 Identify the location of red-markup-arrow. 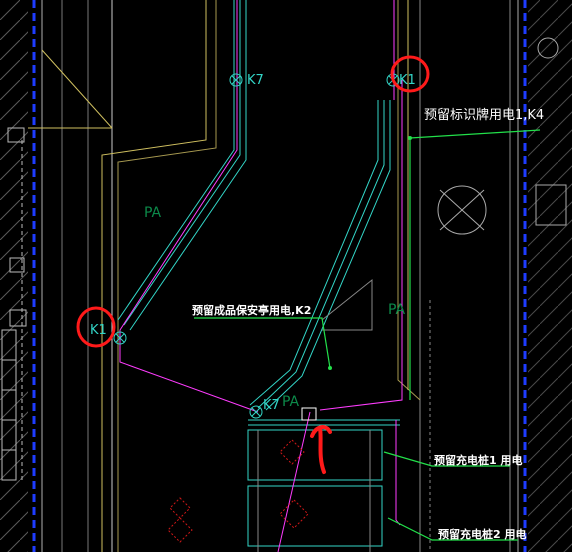
(321, 449).